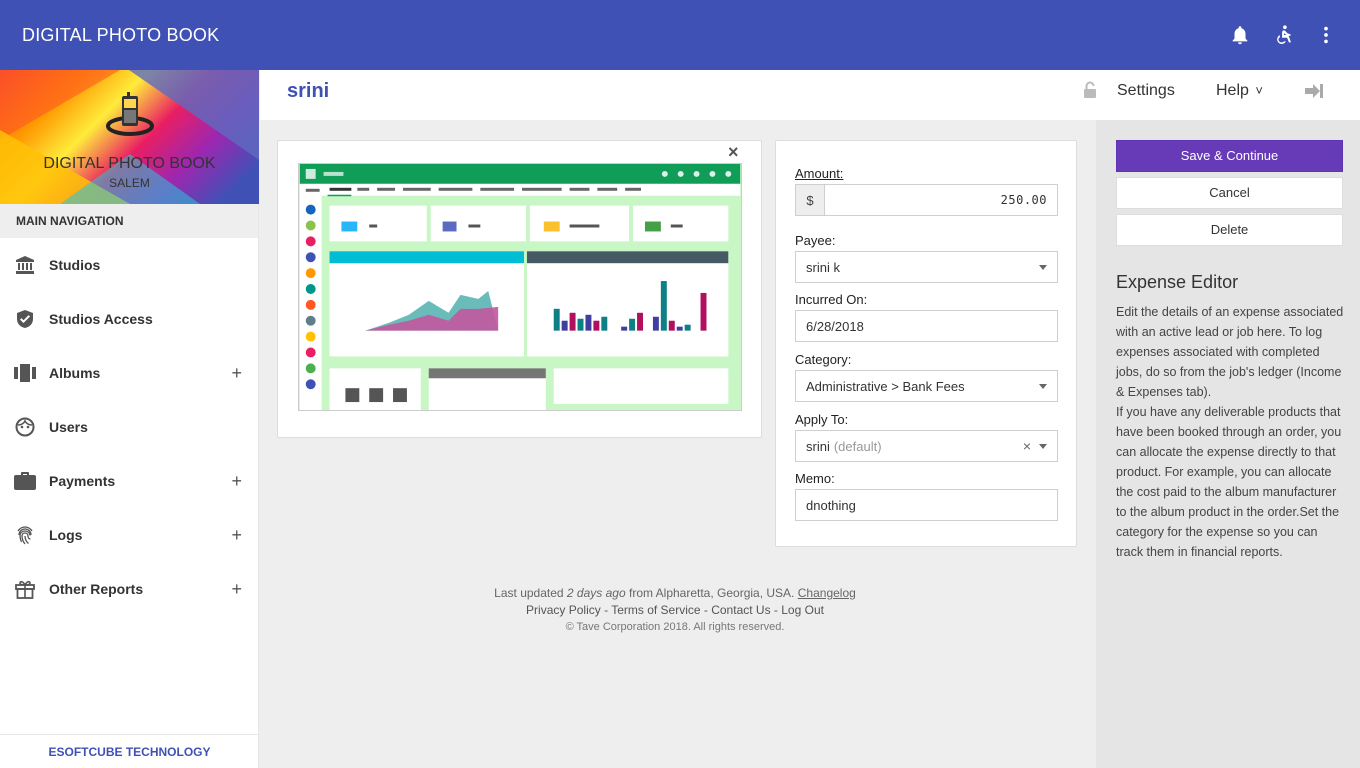 This screenshot has width=1360, height=768. I want to click on sidebar-item-label: Logs, so click(66, 535).